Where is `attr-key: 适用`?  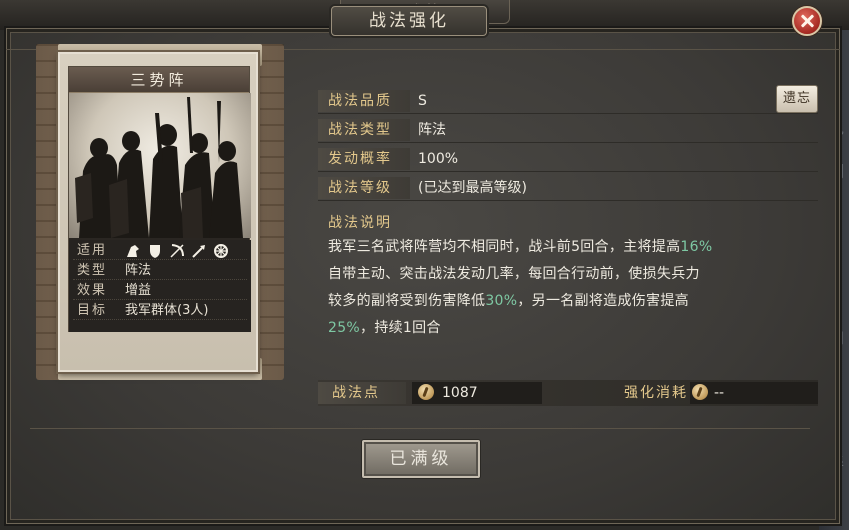
attr-key: 适用 is located at coordinates (92, 250).